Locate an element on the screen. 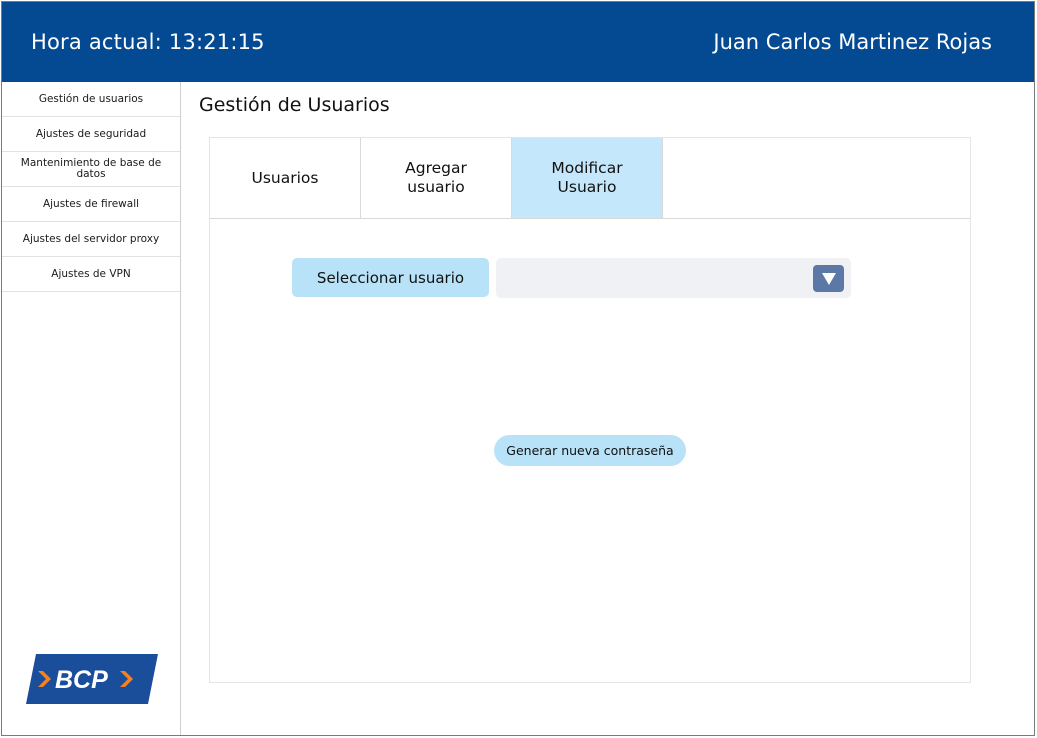 Image resolution: width=1037 pixels, height=738 pixels. tab-users: Usuarios is located at coordinates (285, 178).